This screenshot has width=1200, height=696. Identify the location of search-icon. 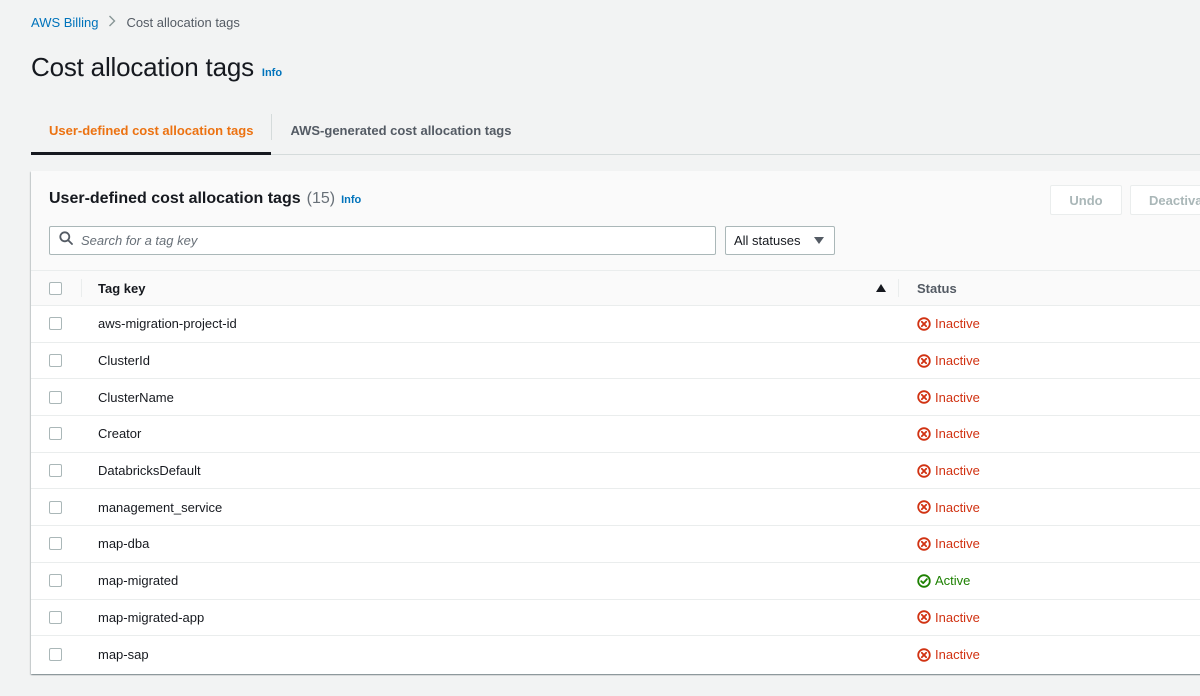
(66, 240).